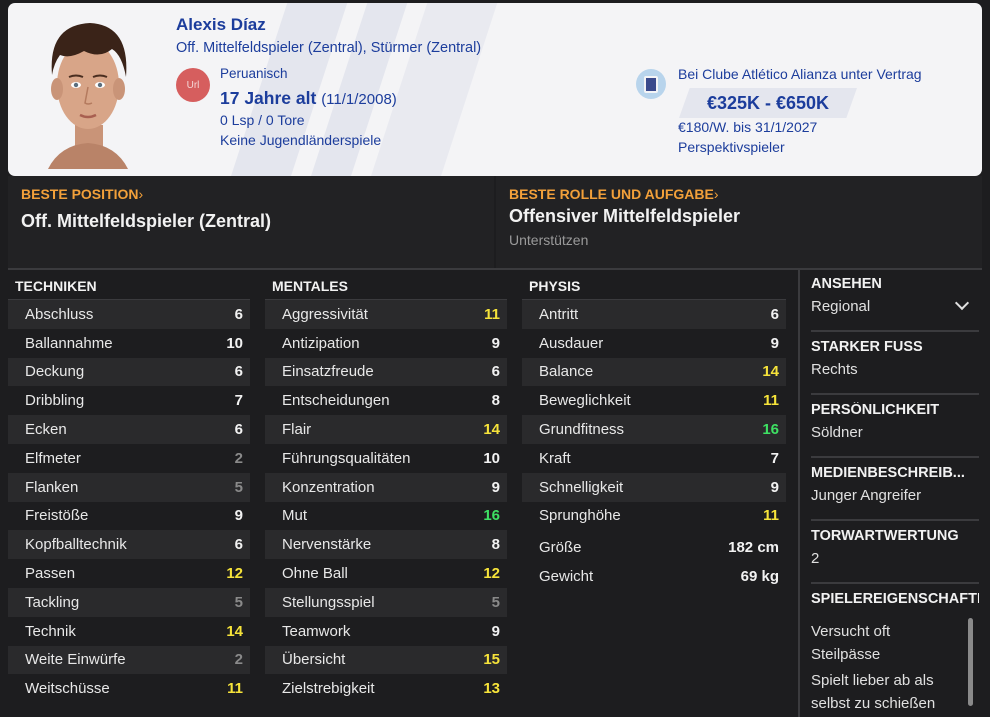 The width and height of the screenshot is (990, 717). I want to click on club-badge-icon, so click(651, 84).